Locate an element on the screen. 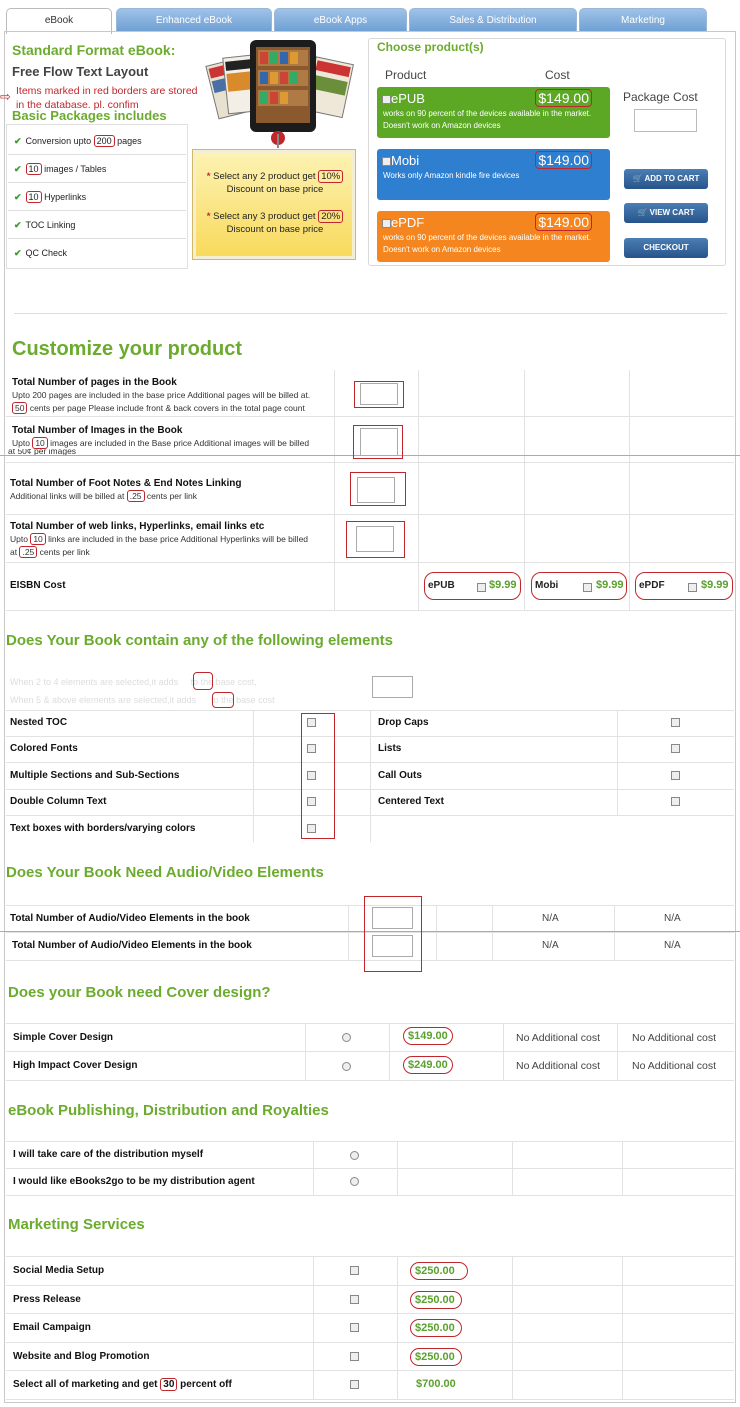 Image resolution: width=740 pixels, height=1407 pixels. social-media-price: $250.00 is located at coordinates (439, 1271).